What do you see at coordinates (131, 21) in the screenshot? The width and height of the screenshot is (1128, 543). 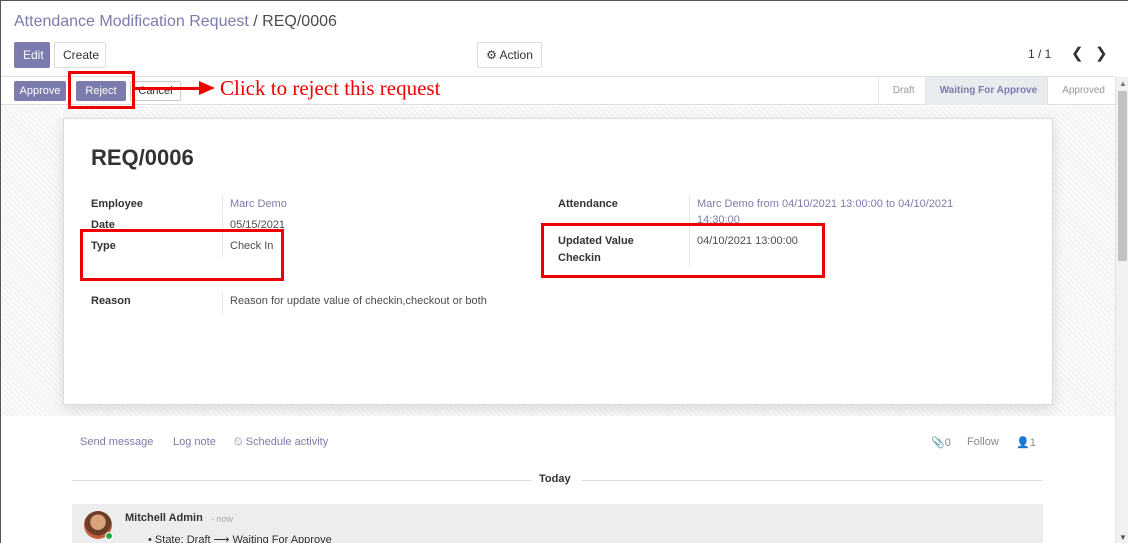 I see `breadcrumb-parent: Attendance Modification Request` at bounding box center [131, 21].